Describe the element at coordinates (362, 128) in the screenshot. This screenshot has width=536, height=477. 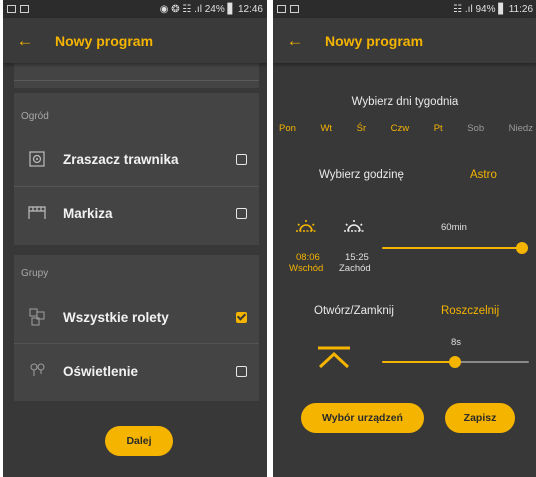
I see `day-wed: Śr` at that location.